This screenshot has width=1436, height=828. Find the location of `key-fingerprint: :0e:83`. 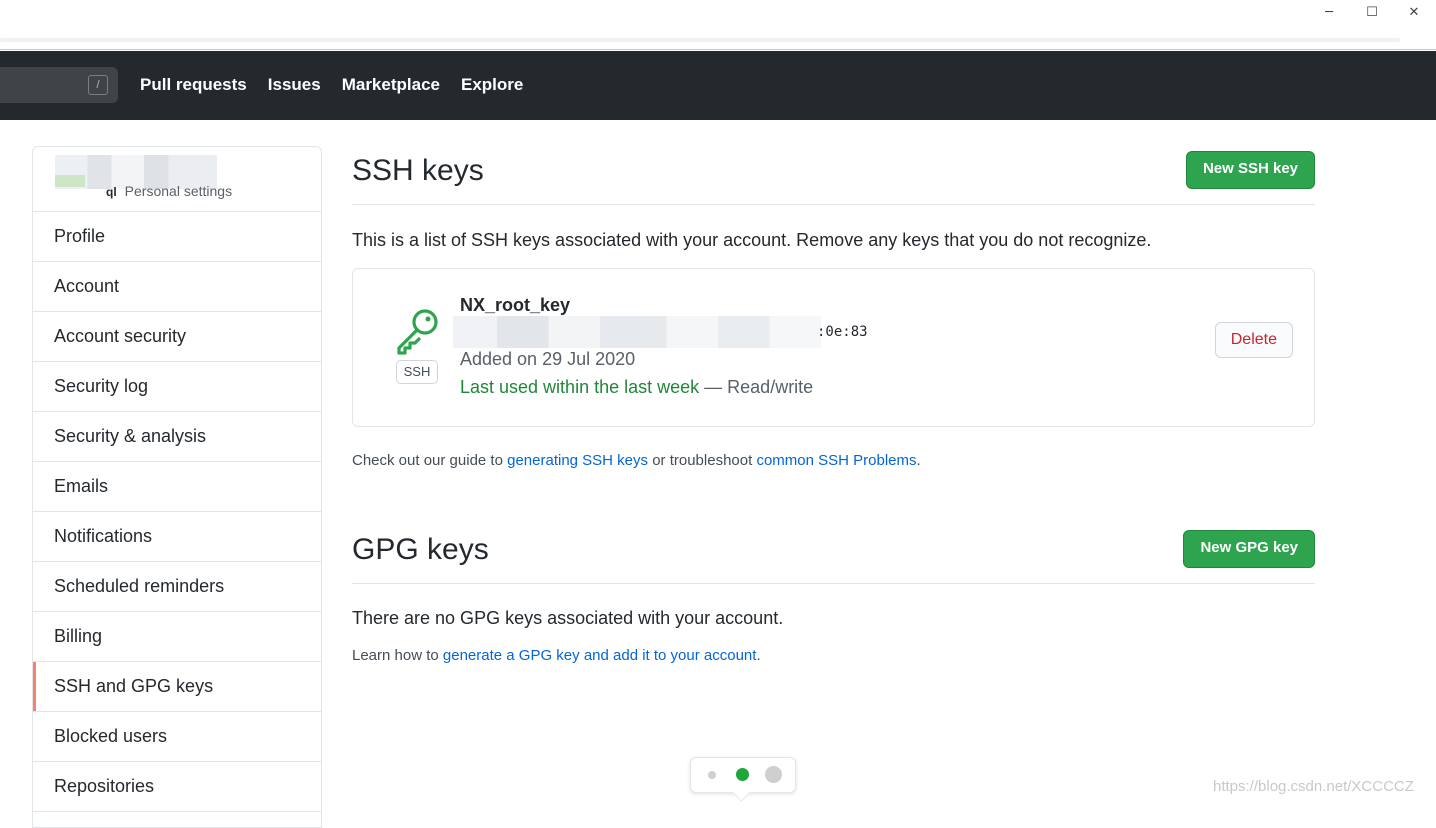

key-fingerprint: :0e:83 is located at coordinates (842, 332).